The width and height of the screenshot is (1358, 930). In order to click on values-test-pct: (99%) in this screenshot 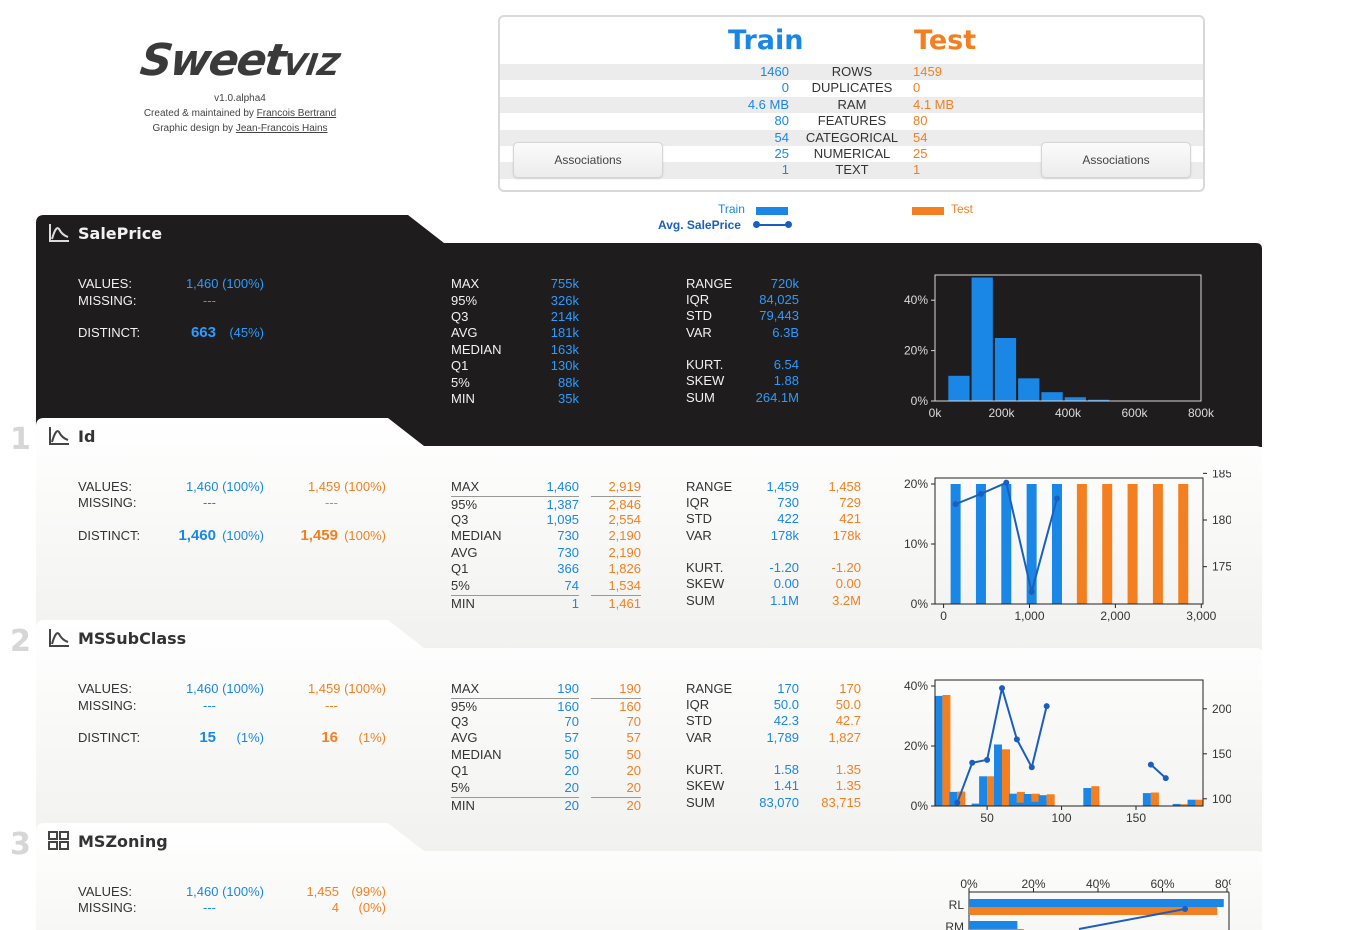, I will do `click(368, 891)`.